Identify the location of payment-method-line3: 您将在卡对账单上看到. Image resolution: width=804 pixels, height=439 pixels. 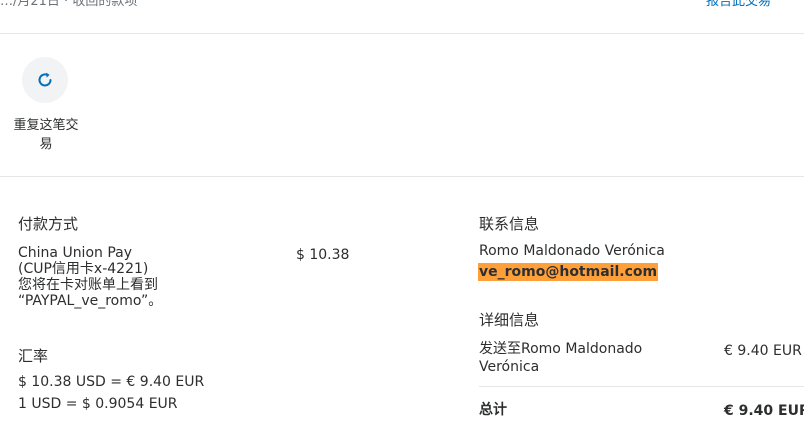
(88, 285).